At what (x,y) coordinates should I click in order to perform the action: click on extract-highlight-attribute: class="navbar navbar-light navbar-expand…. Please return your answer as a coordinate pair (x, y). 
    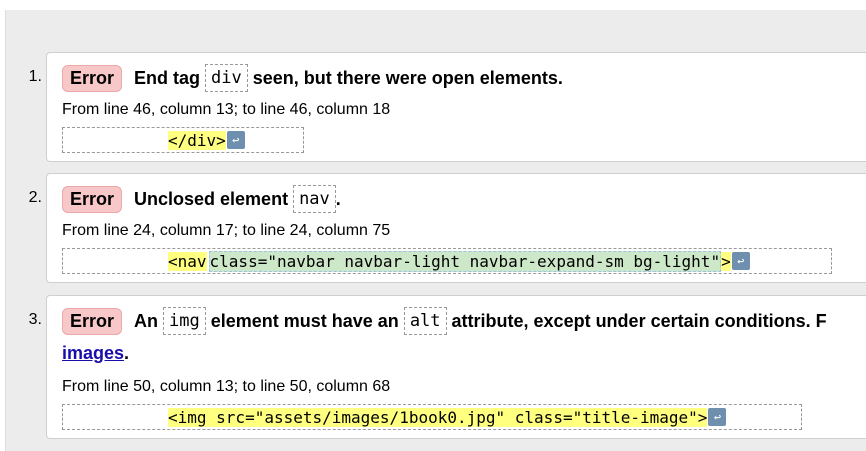
    Looking at the image, I should click on (465, 261).